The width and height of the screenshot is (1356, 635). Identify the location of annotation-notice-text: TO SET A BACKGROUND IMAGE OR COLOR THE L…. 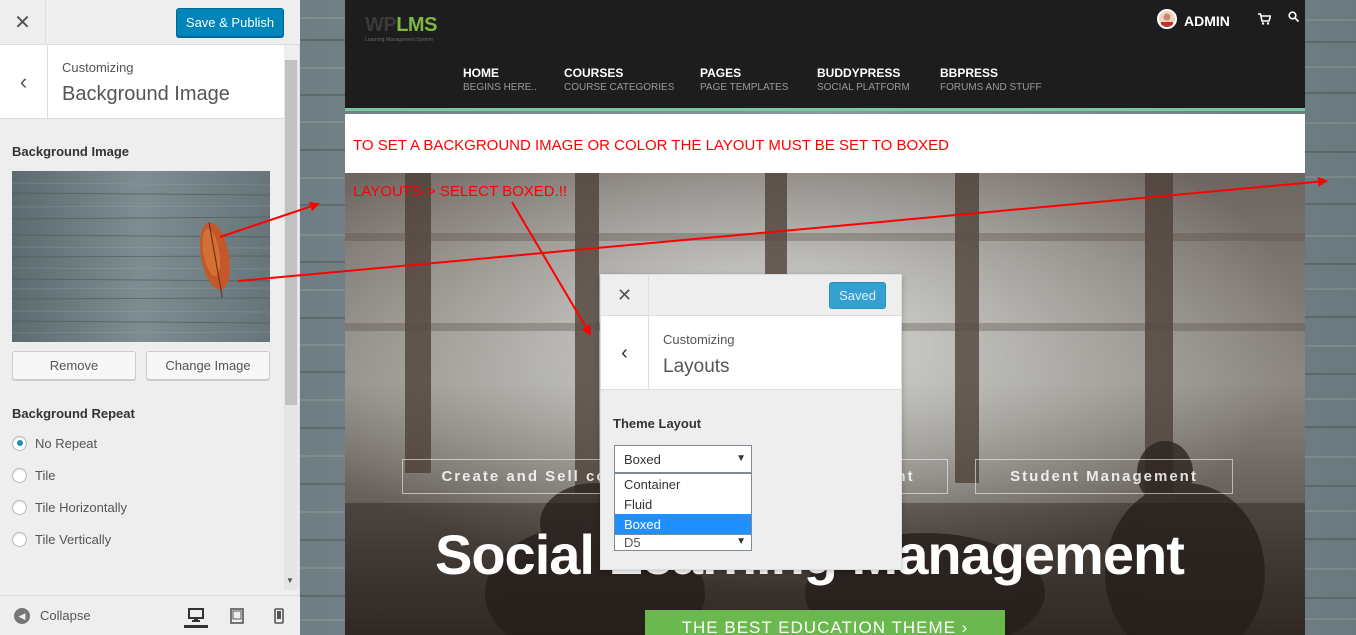
(651, 145).